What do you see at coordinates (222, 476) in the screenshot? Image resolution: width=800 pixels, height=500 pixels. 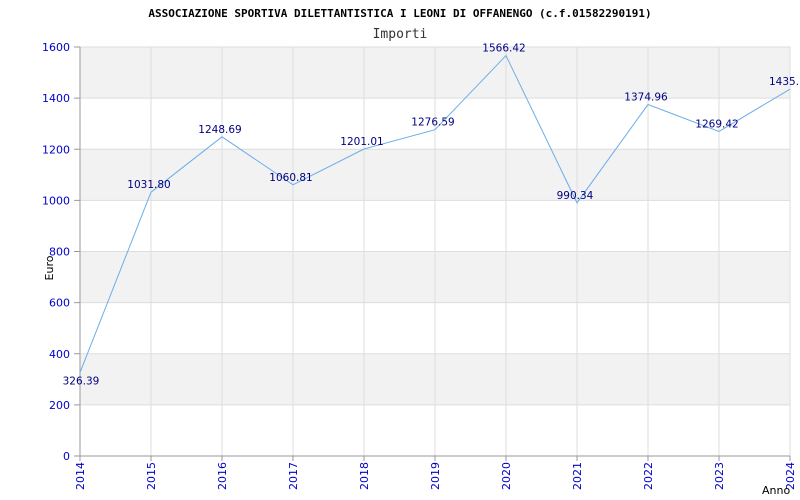 I see `x-tick-label: 2016` at bounding box center [222, 476].